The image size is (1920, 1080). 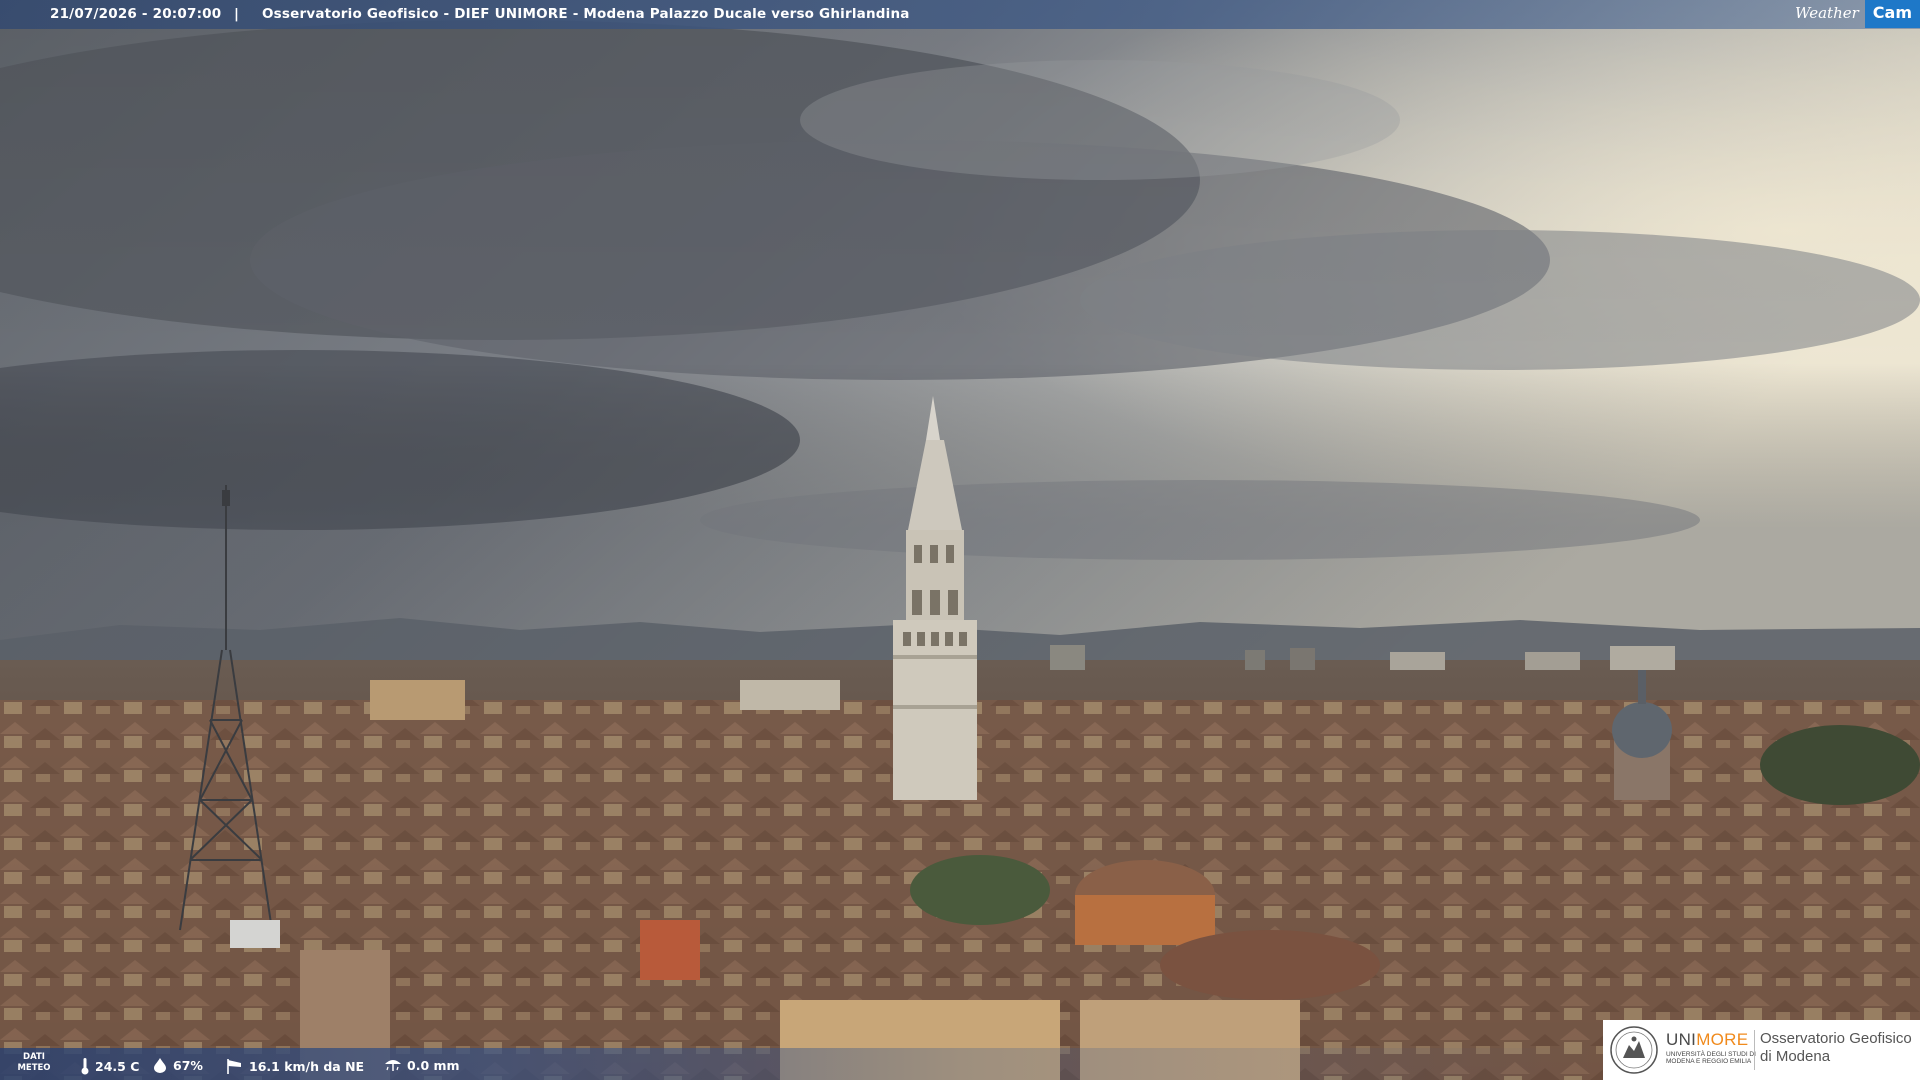 What do you see at coordinates (433, 1065) in the screenshot?
I see `rain-value: 0.0 mm` at bounding box center [433, 1065].